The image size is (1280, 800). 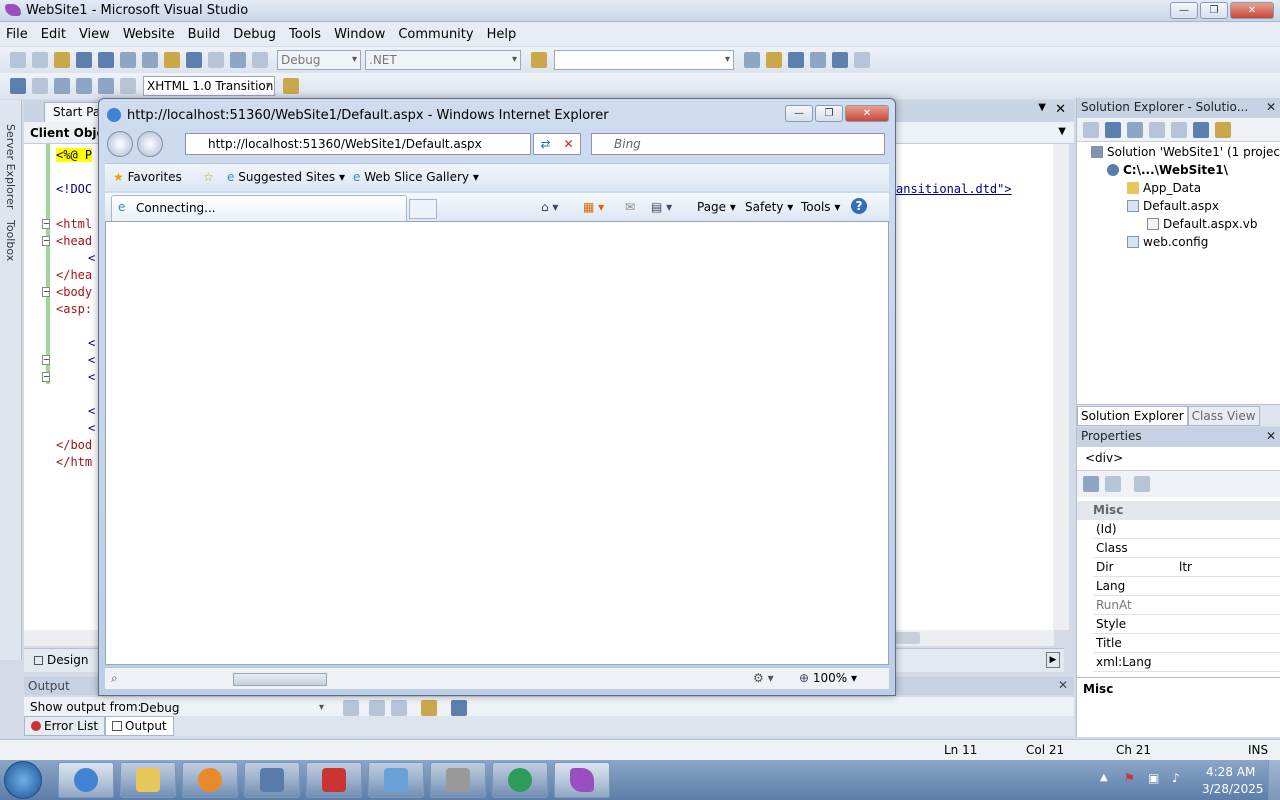 What do you see at coordinates (291, 86) in the screenshot?
I see `validate-icon` at bounding box center [291, 86].